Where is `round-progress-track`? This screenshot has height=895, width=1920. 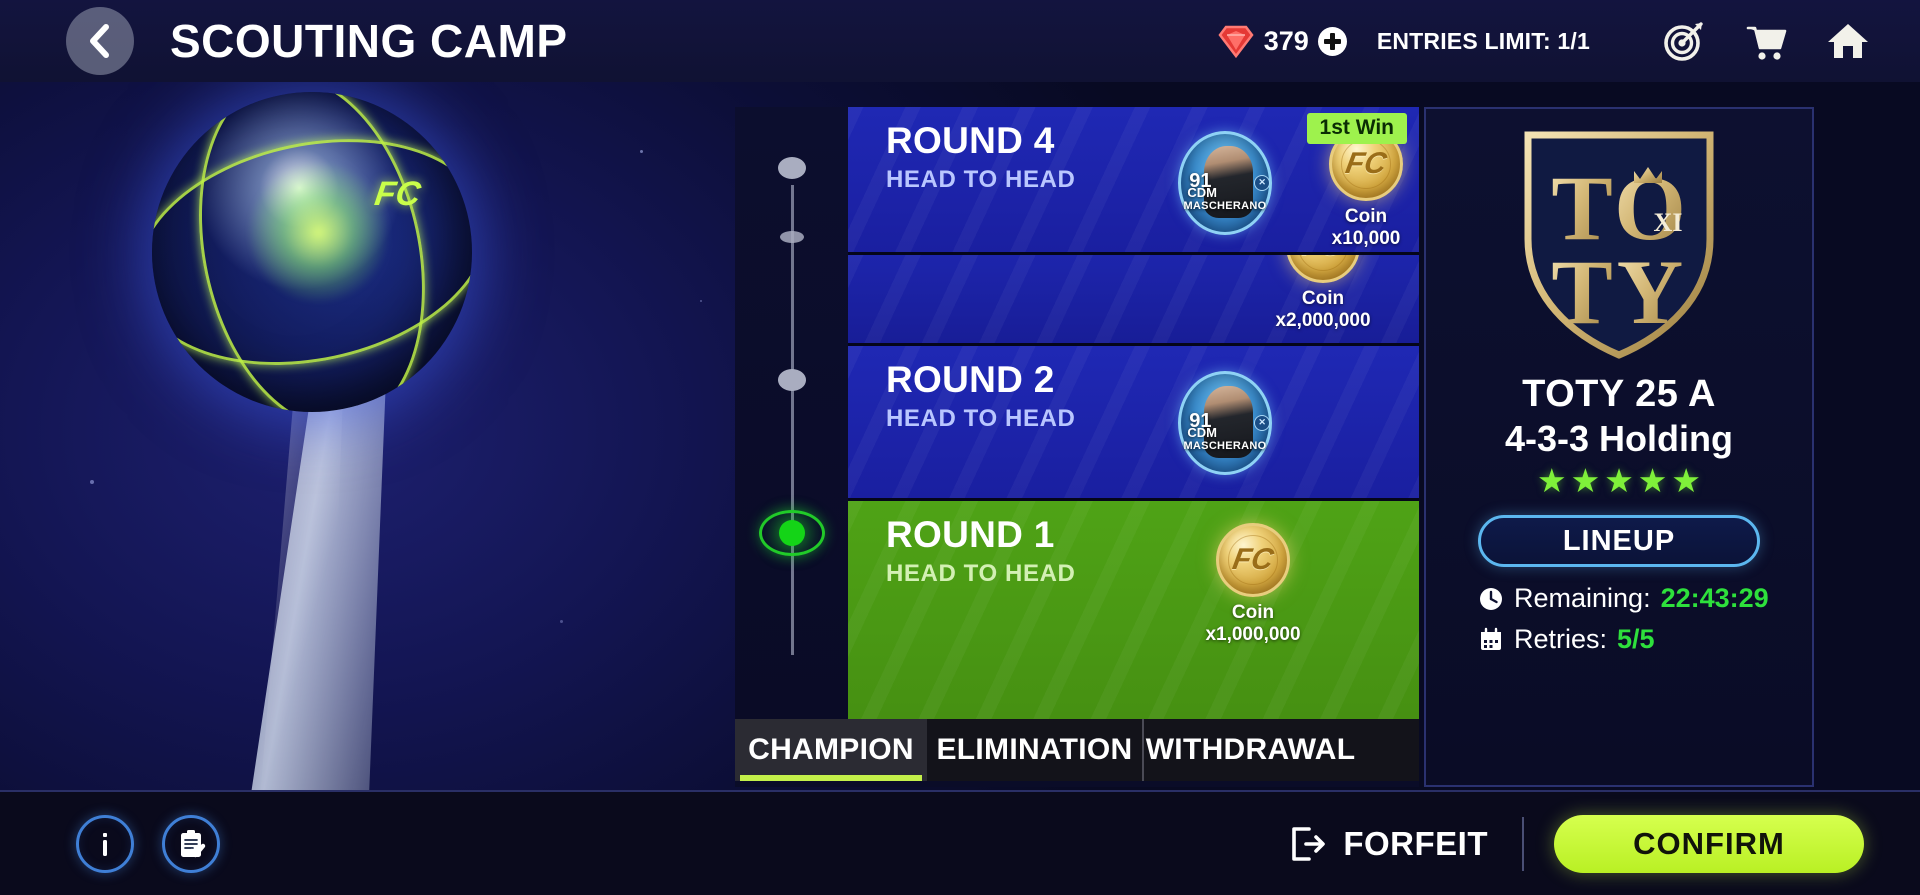
round-progress-track is located at coordinates (791, 413).